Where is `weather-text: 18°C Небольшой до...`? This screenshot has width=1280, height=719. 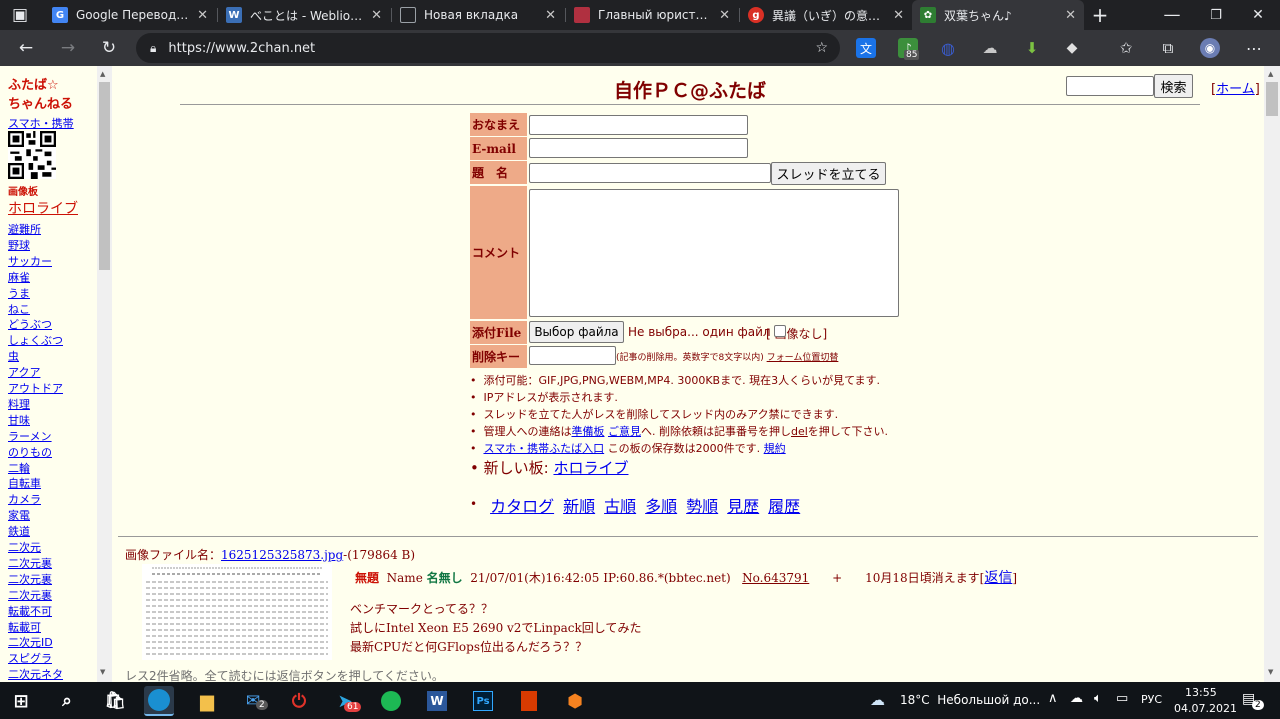
weather-text: 18°C Небольшой до... is located at coordinates (970, 700).